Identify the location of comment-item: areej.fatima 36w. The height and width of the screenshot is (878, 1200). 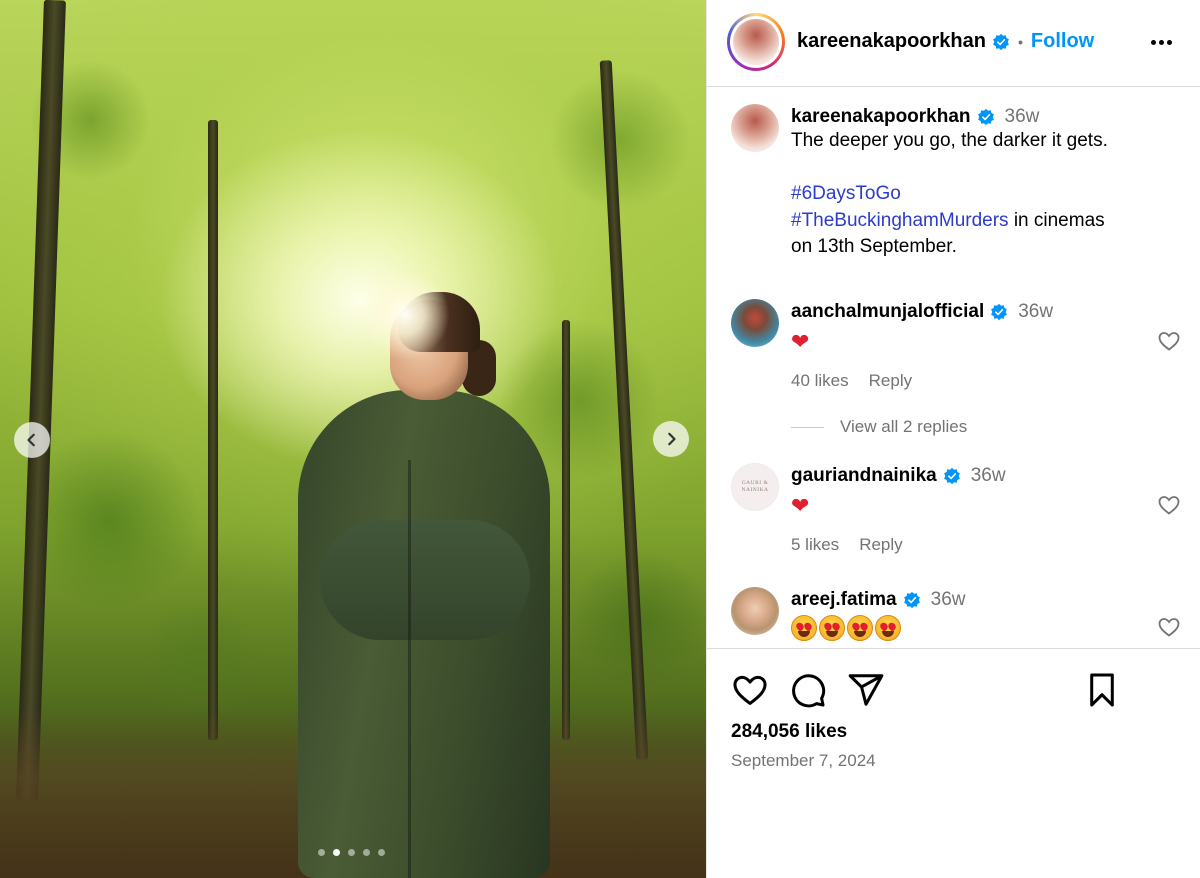
(956, 617).